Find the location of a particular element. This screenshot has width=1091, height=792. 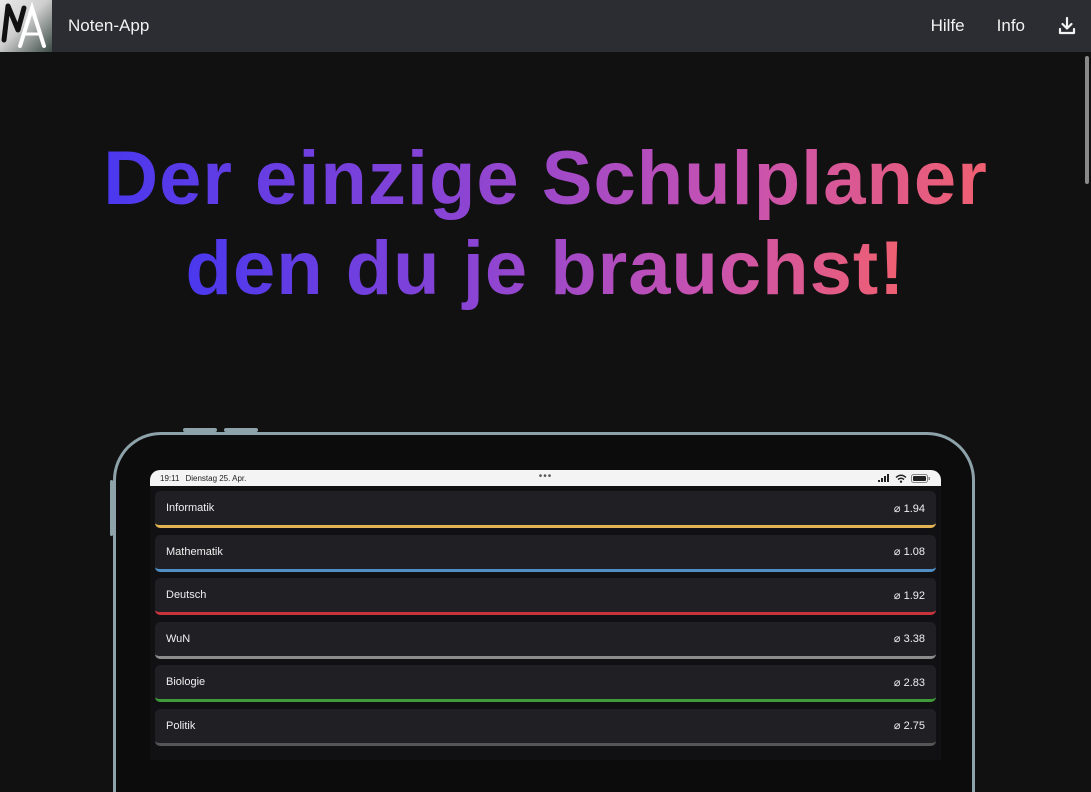

subject-average: ⌀ 1.08 is located at coordinates (909, 552).